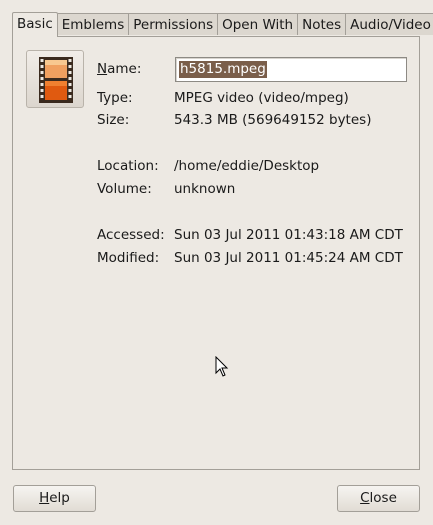  I want to click on name-field: h5815.mpeg, so click(291, 69).